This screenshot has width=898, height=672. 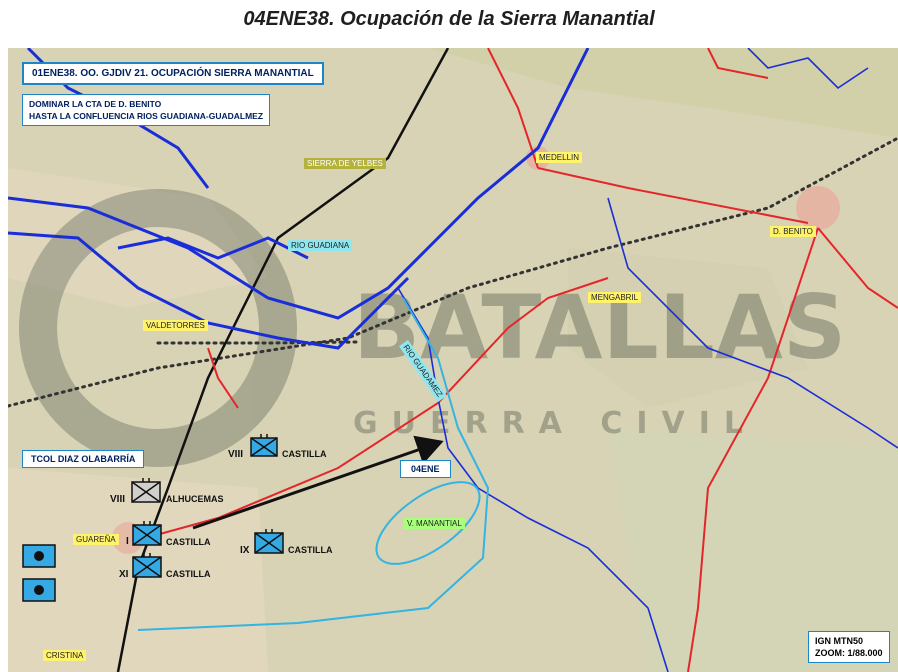 I want to click on unit-numeral: I, so click(x=127, y=541).